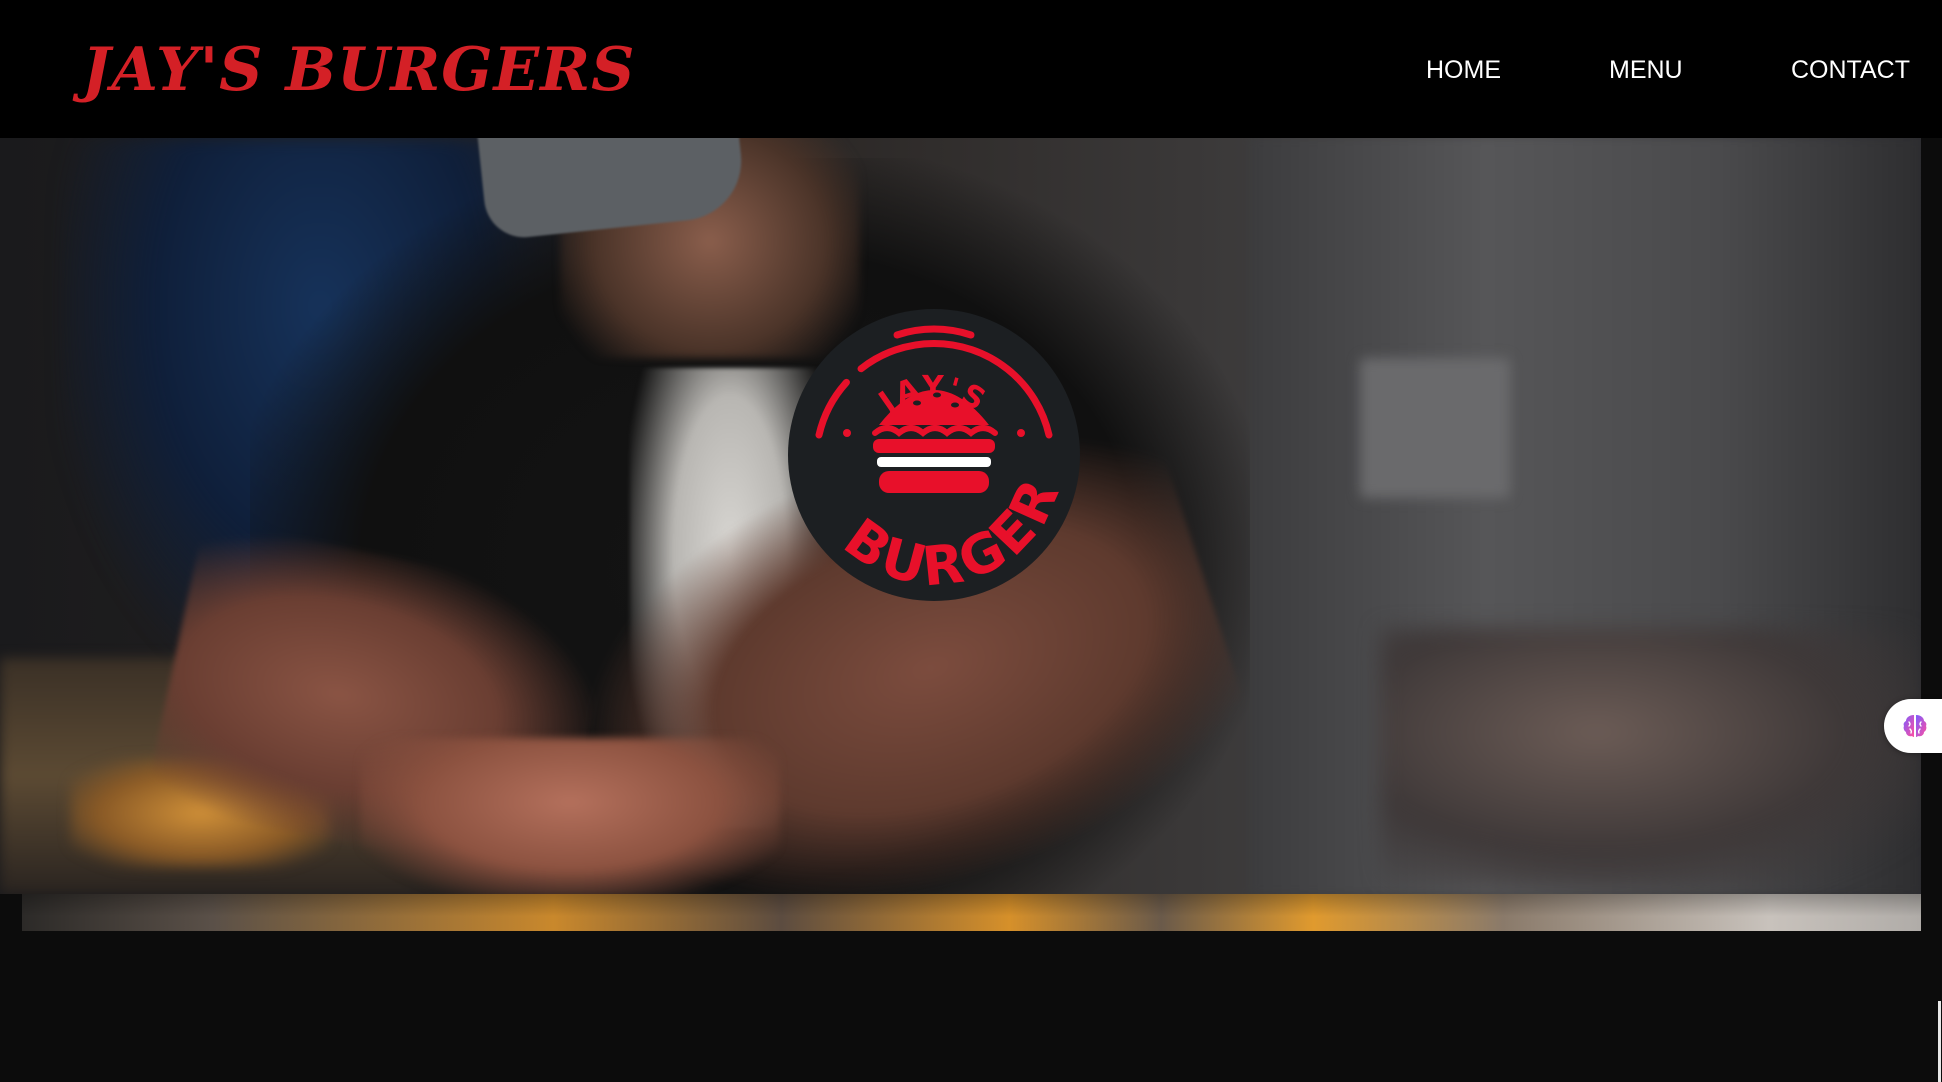  I want to click on jays-burger-logo: JAY'S BURGER, so click(934, 455).